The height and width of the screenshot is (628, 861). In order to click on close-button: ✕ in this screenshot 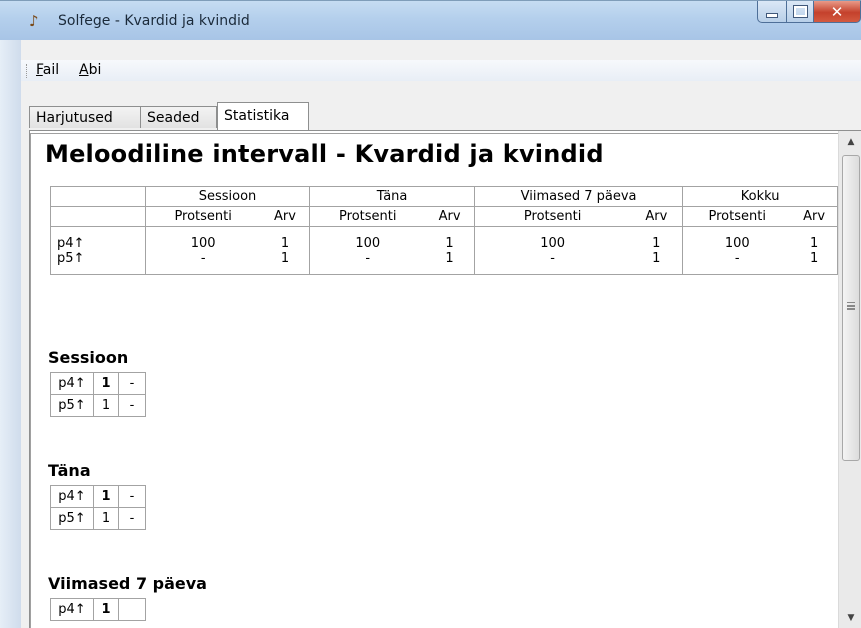, I will do `click(837, 12)`.